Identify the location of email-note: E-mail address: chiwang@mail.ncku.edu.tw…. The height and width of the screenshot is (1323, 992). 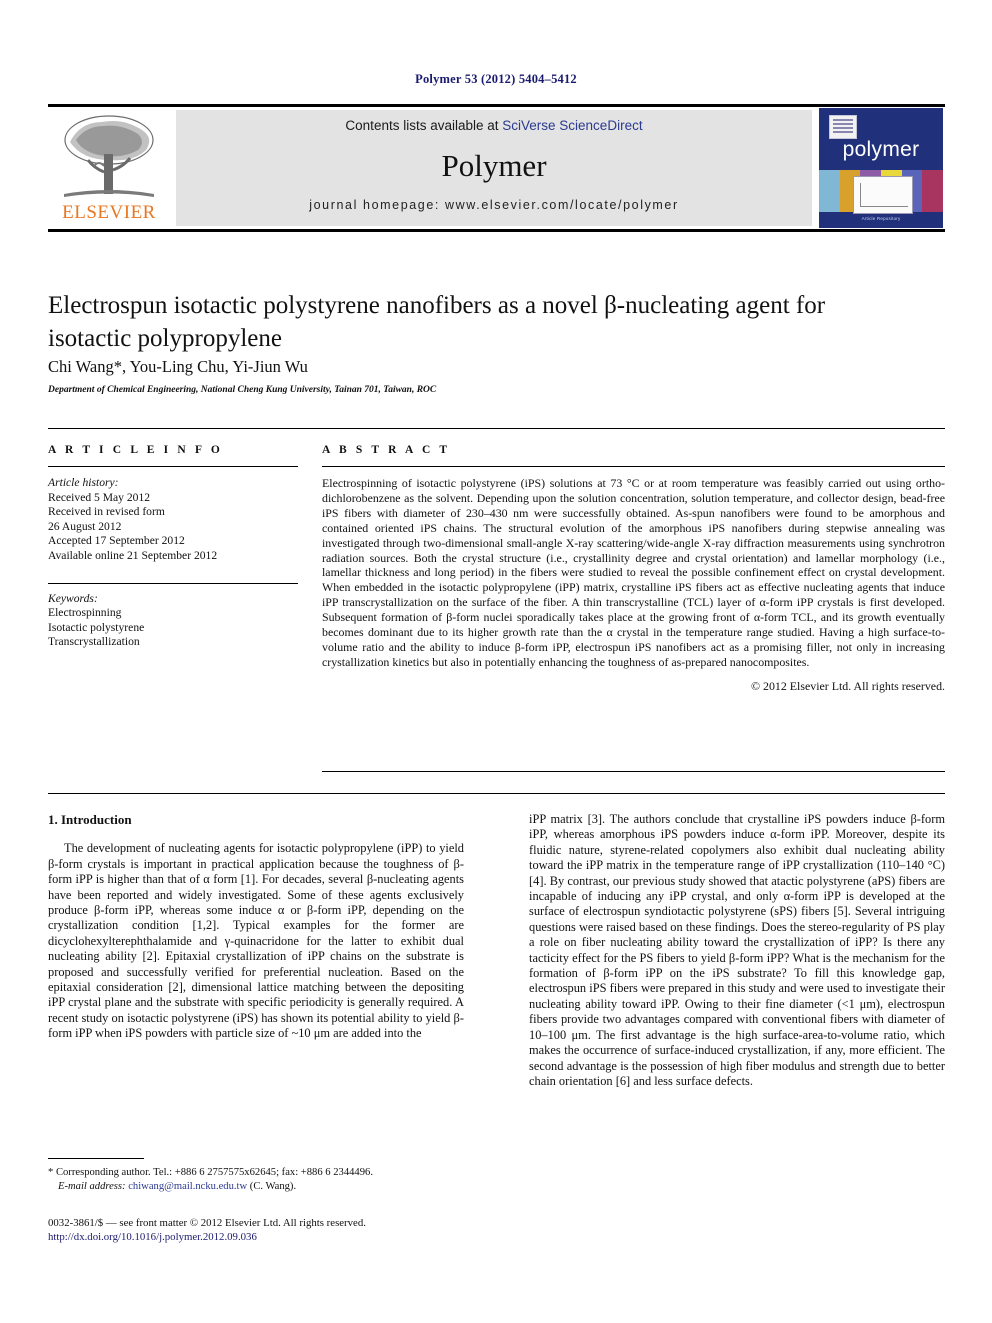
(256, 1187).